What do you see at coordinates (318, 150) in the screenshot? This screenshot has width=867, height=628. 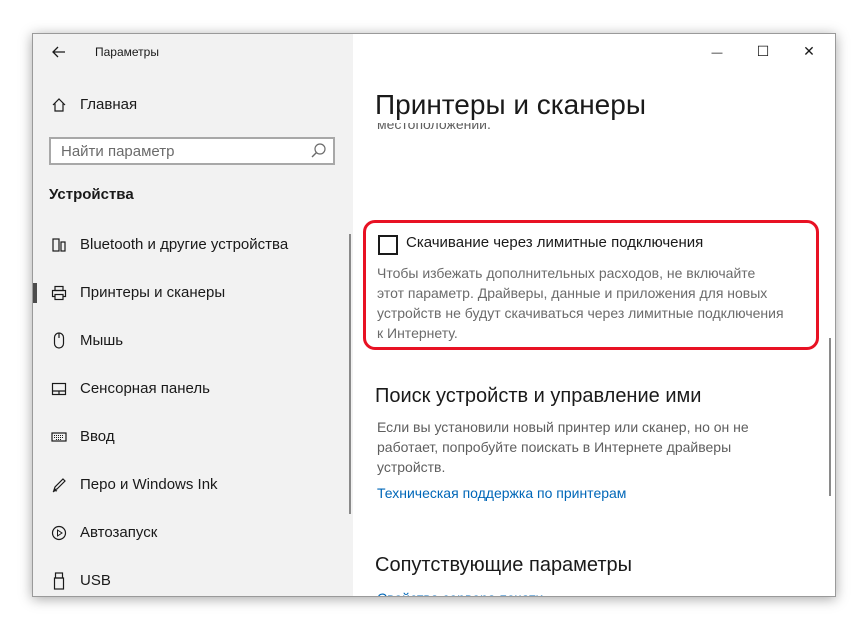 I see `search-icon` at bounding box center [318, 150].